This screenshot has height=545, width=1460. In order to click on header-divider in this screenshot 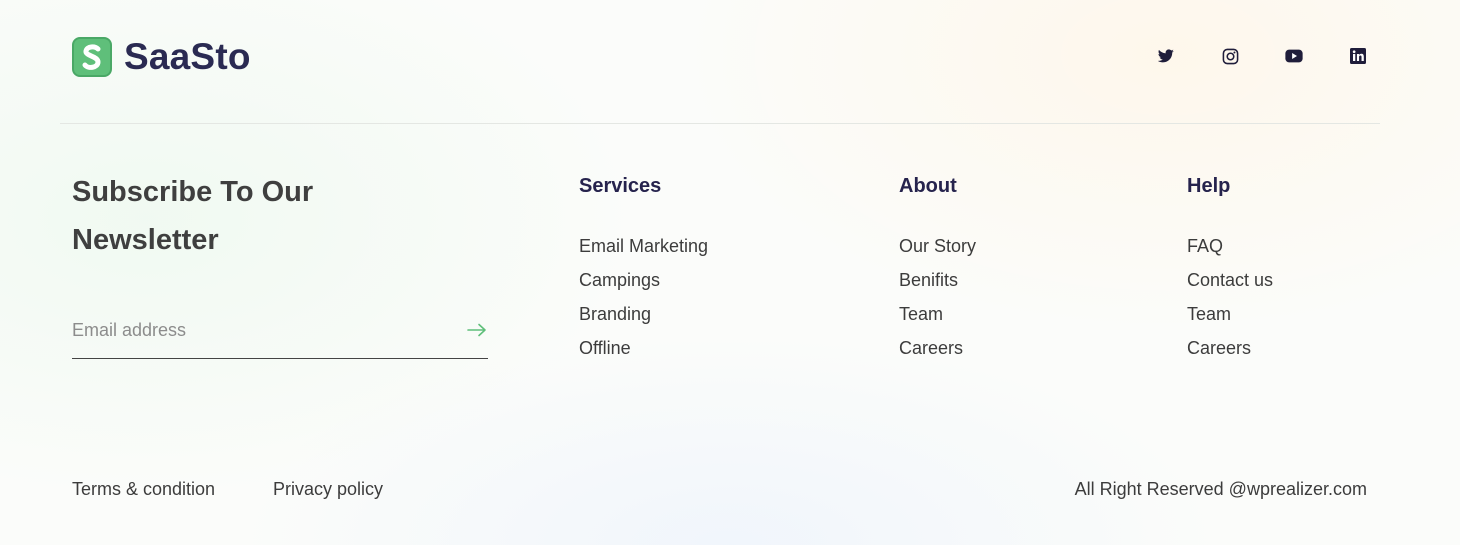, I will do `click(720, 123)`.